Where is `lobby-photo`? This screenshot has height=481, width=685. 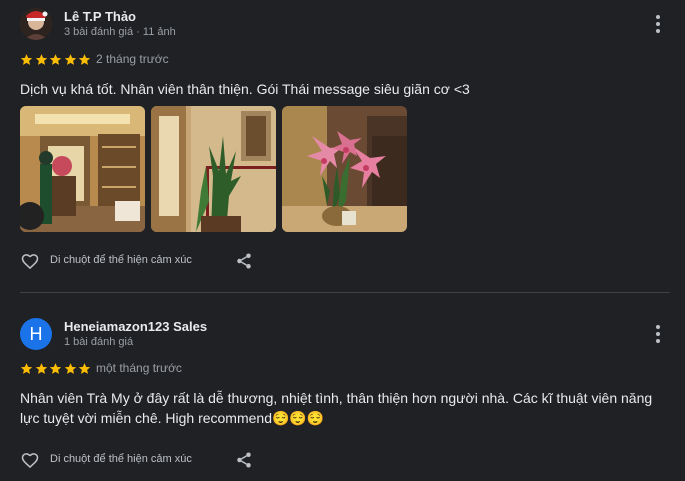
lobby-photo is located at coordinates (82, 169).